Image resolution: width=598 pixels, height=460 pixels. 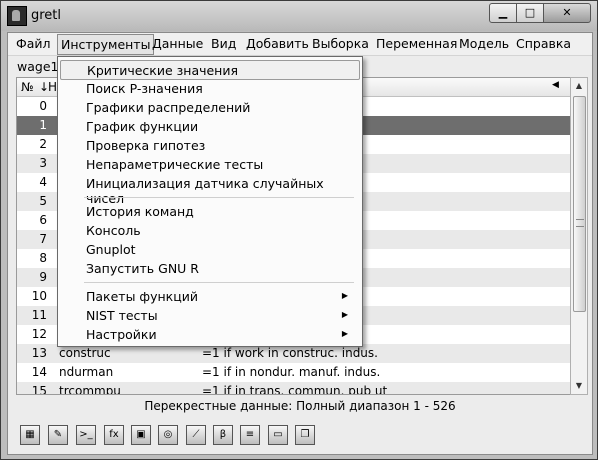 I want to click on menu-item-gnuplot: Gnuplot, so click(x=209, y=249).